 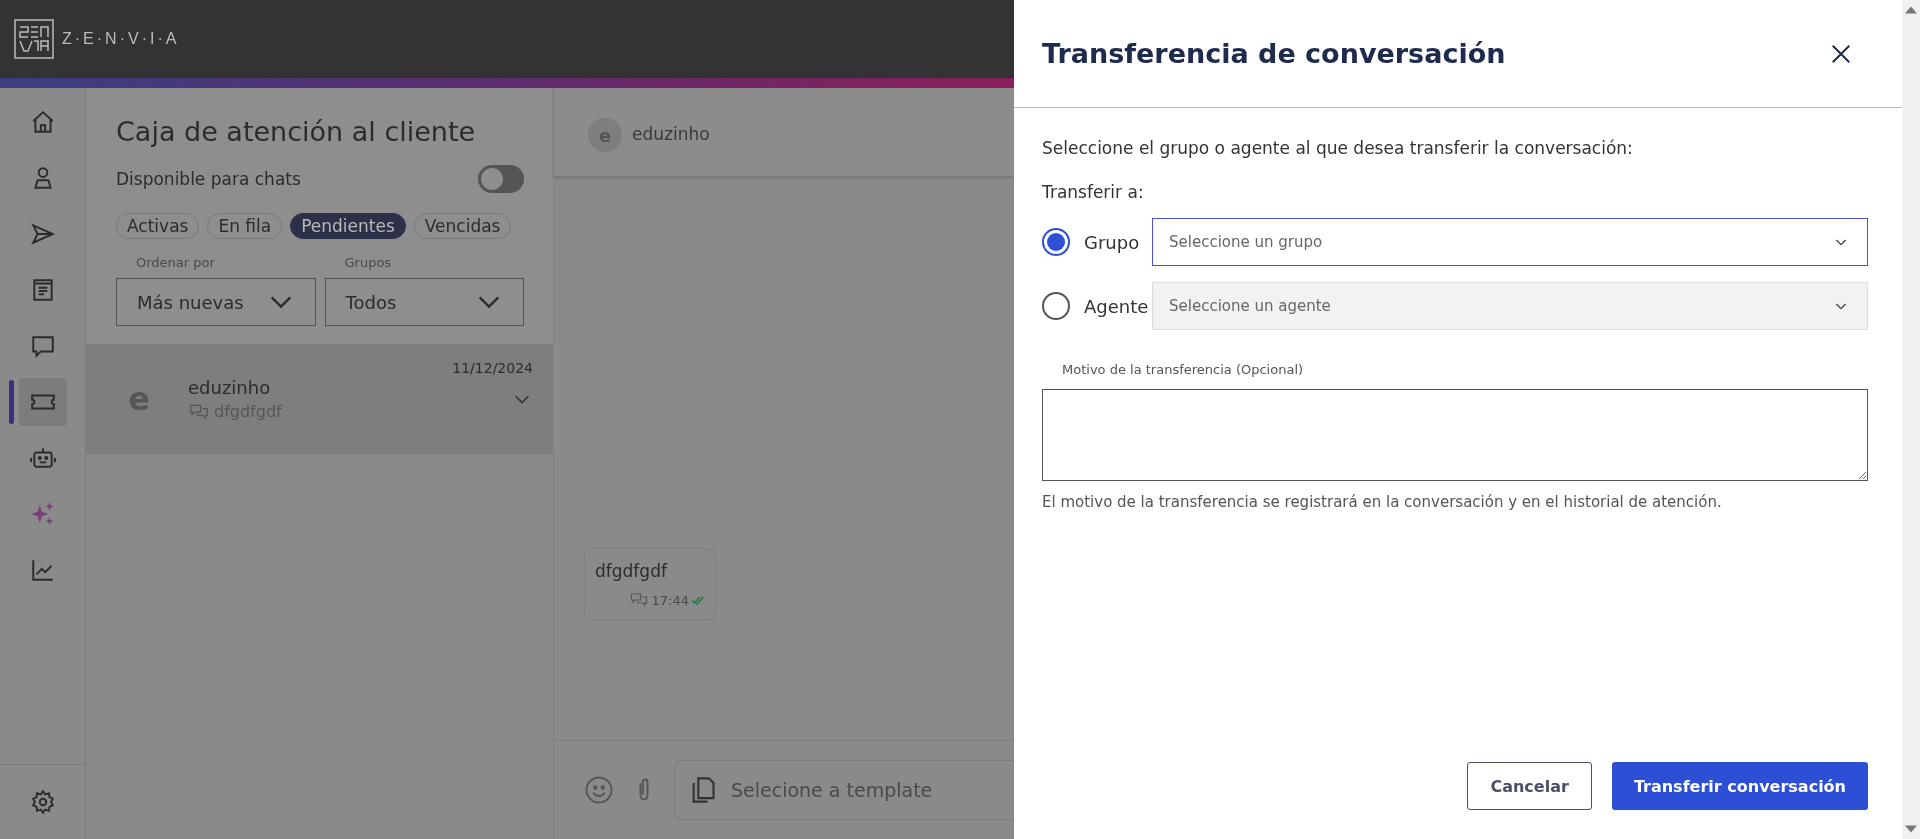 What do you see at coordinates (1510, 242) in the screenshot?
I see `select-field: Seleccione un grupo` at bounding box center [1510, 242].